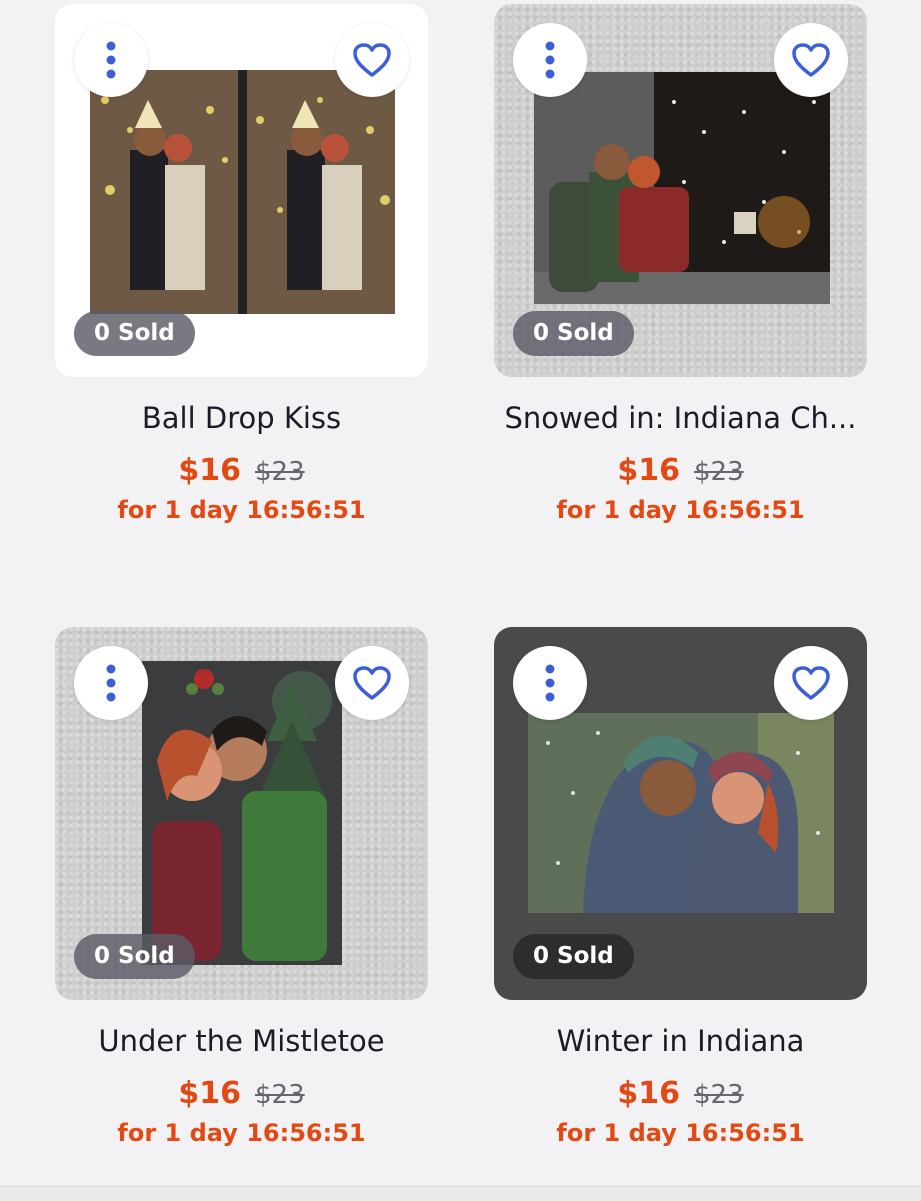 Image resolution: width=921 pixels, height=1201 pixels. I want to click on bottom-edge-bar, so click(460, 1193).